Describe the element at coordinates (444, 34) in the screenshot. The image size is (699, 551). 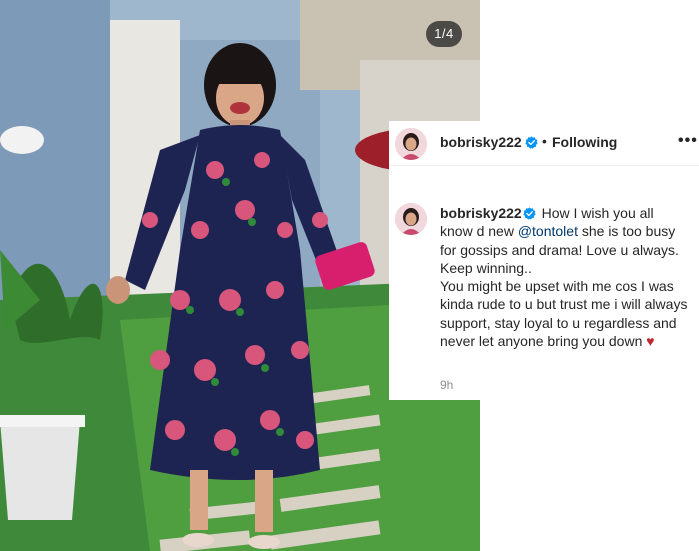
I see `carousel-counter: 1/4` at that location.